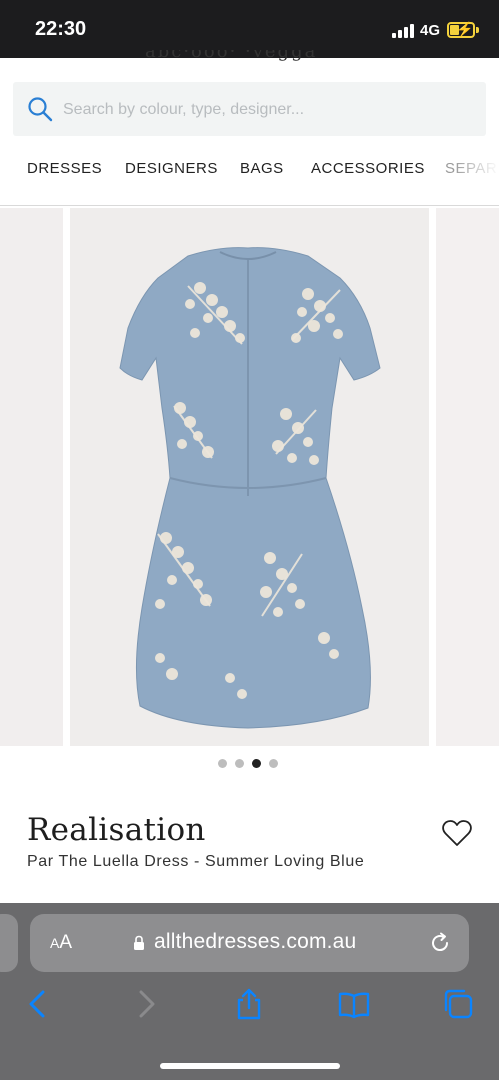  I want to click on battery-charging-icon: ⚡, so click(461, 29).